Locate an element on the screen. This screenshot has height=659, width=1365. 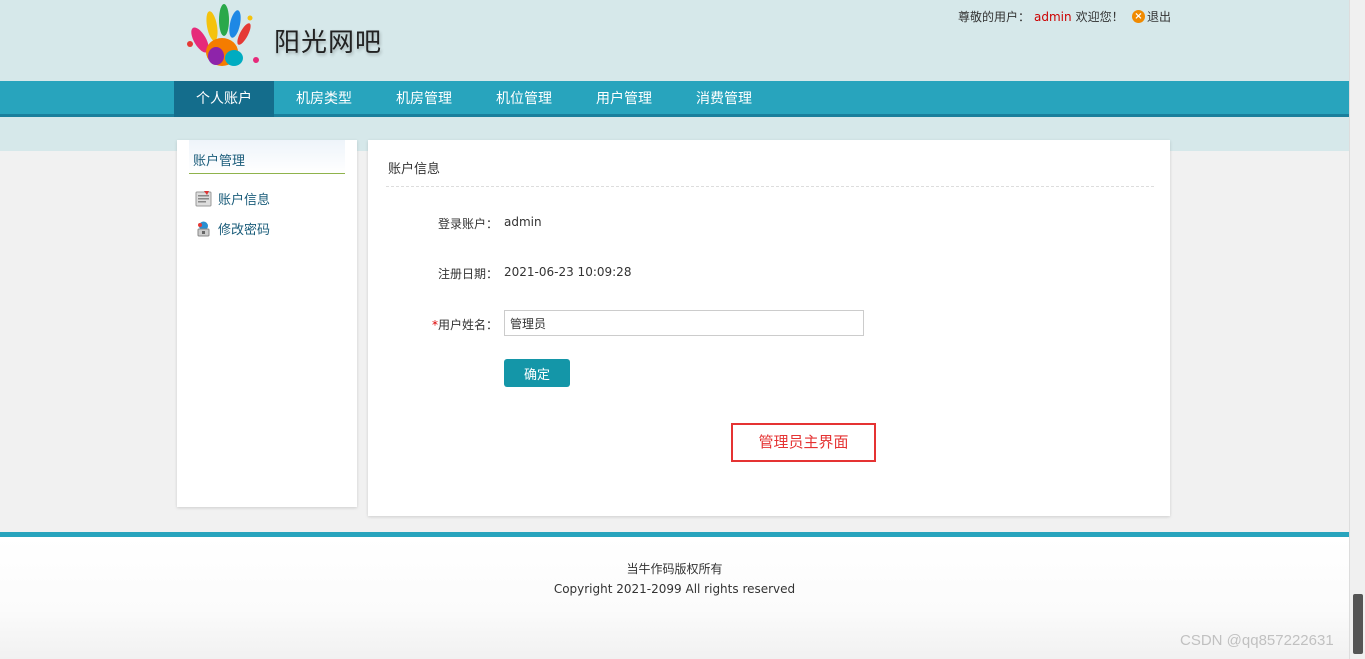
main-nav: 个人账户 机房类型 机房管理 机位管理 用户管理 消费管理 is located at coordinates (674, 99).